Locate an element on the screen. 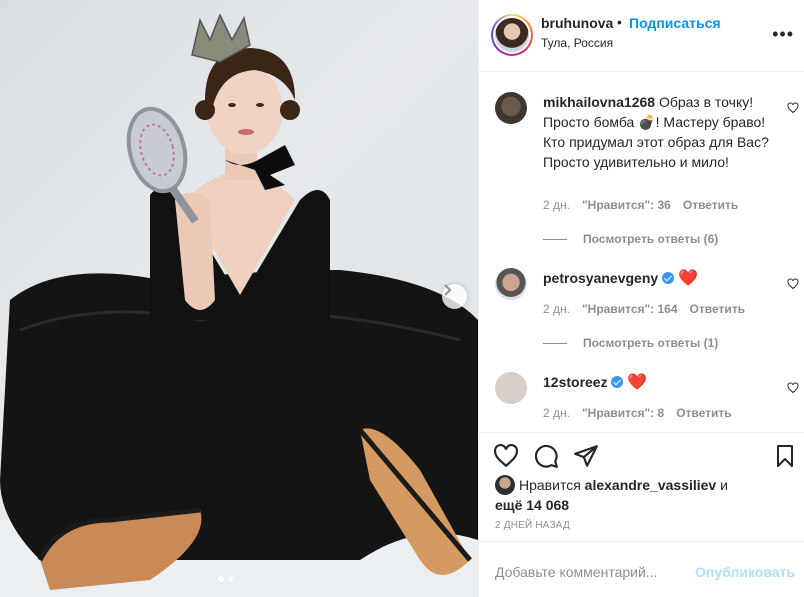  follow-button: Подписаться is located at coordinates (675, 23).